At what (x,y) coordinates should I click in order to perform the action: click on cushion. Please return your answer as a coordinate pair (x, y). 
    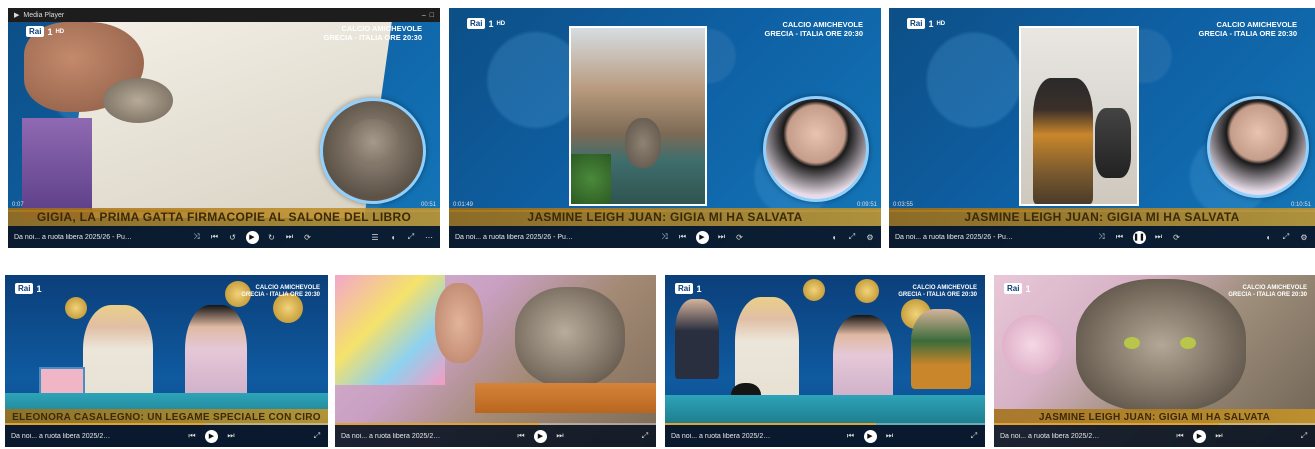
    Looking at the image, I should click on (565, 398).